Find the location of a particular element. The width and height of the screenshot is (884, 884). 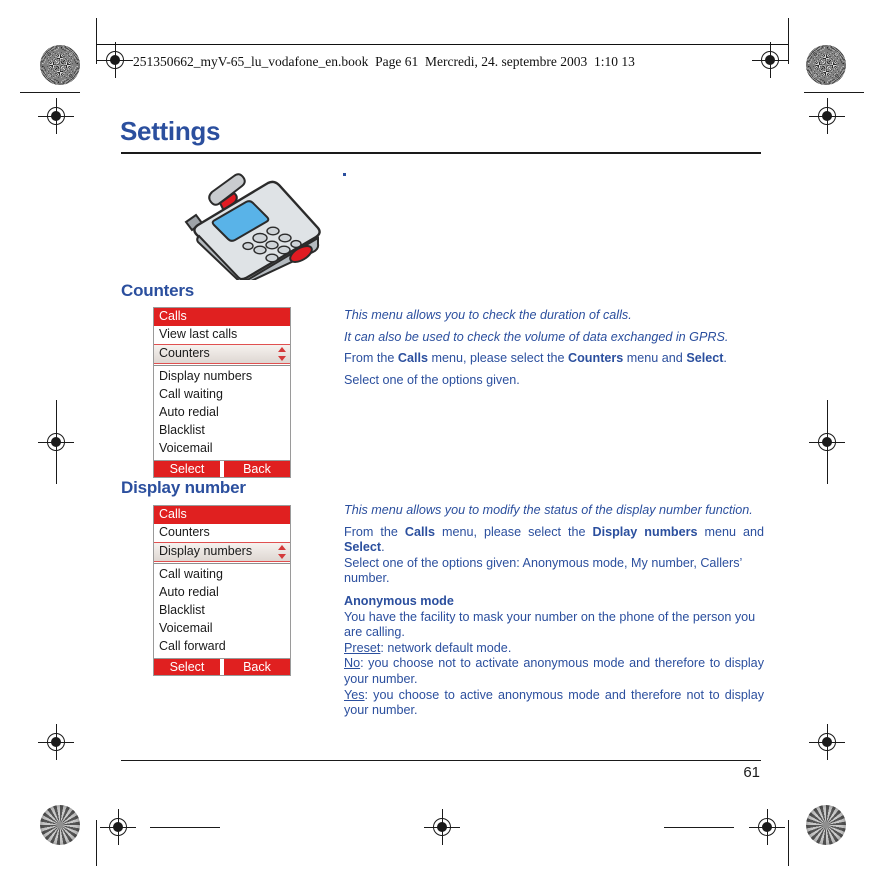

display-p2-g: . is located at coordinates (383, 547).